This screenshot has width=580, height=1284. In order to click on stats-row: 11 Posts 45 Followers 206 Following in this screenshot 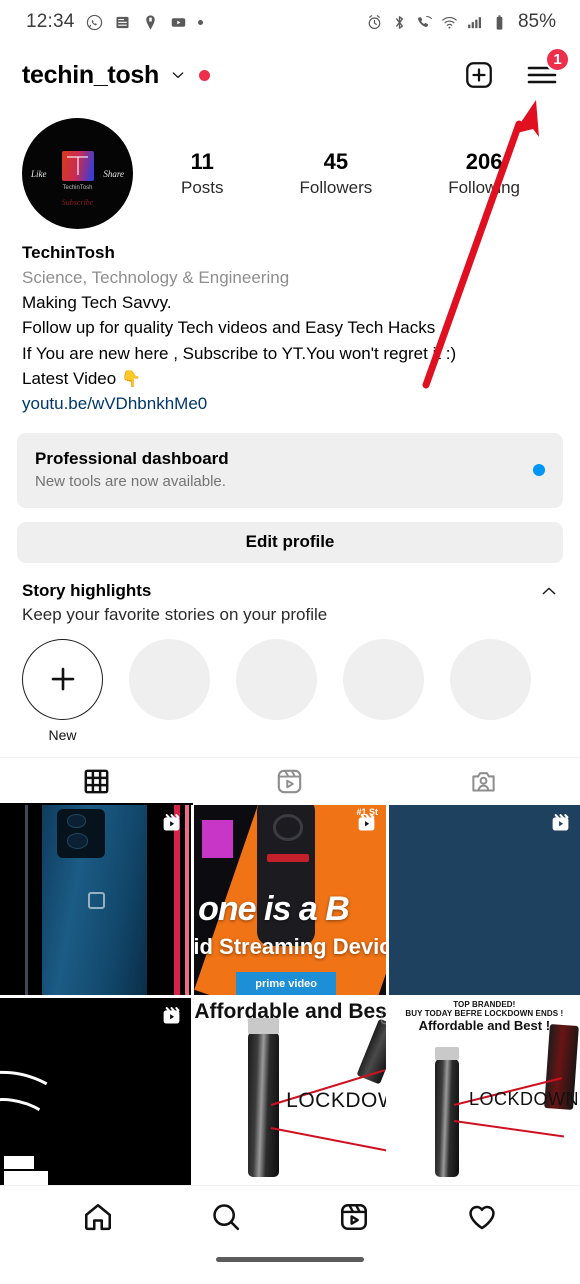, I will do `click(345, 173)`.